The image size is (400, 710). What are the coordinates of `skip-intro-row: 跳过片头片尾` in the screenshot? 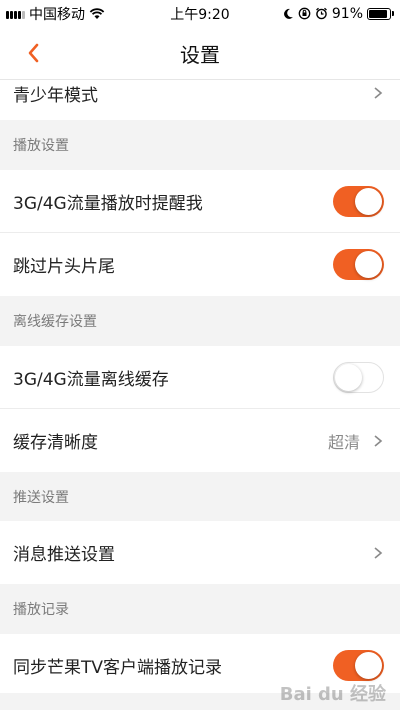 It's located at (200, 264).